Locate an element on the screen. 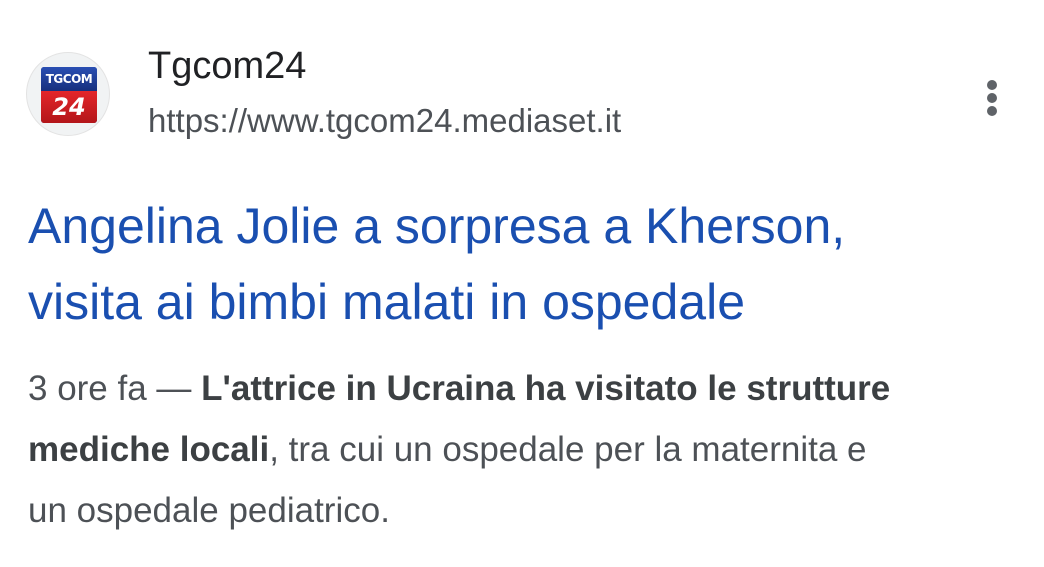 The height and width of the screenshot is (567, 1044). snippet-highlight-2: mediche locali is located at coordinates (149, 449).